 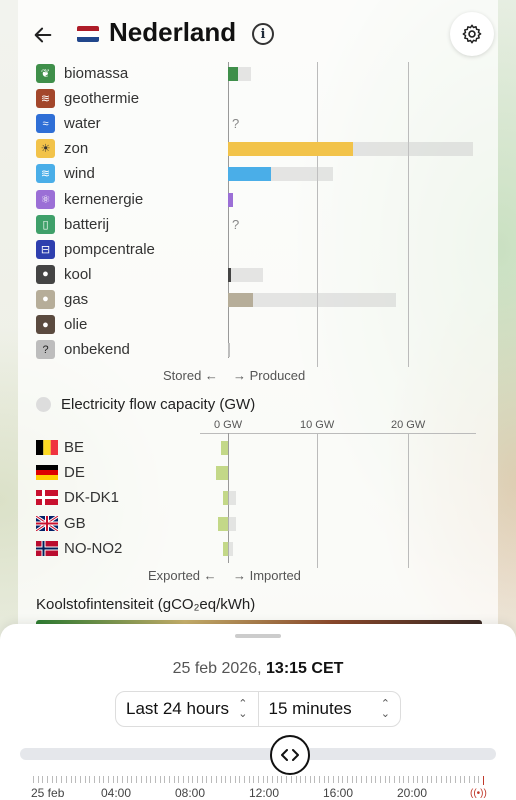 What do you see at coordinates (264, 793) in the screenshot?
I see `timeline-label: 12:00` at bounding box center [264, 793].